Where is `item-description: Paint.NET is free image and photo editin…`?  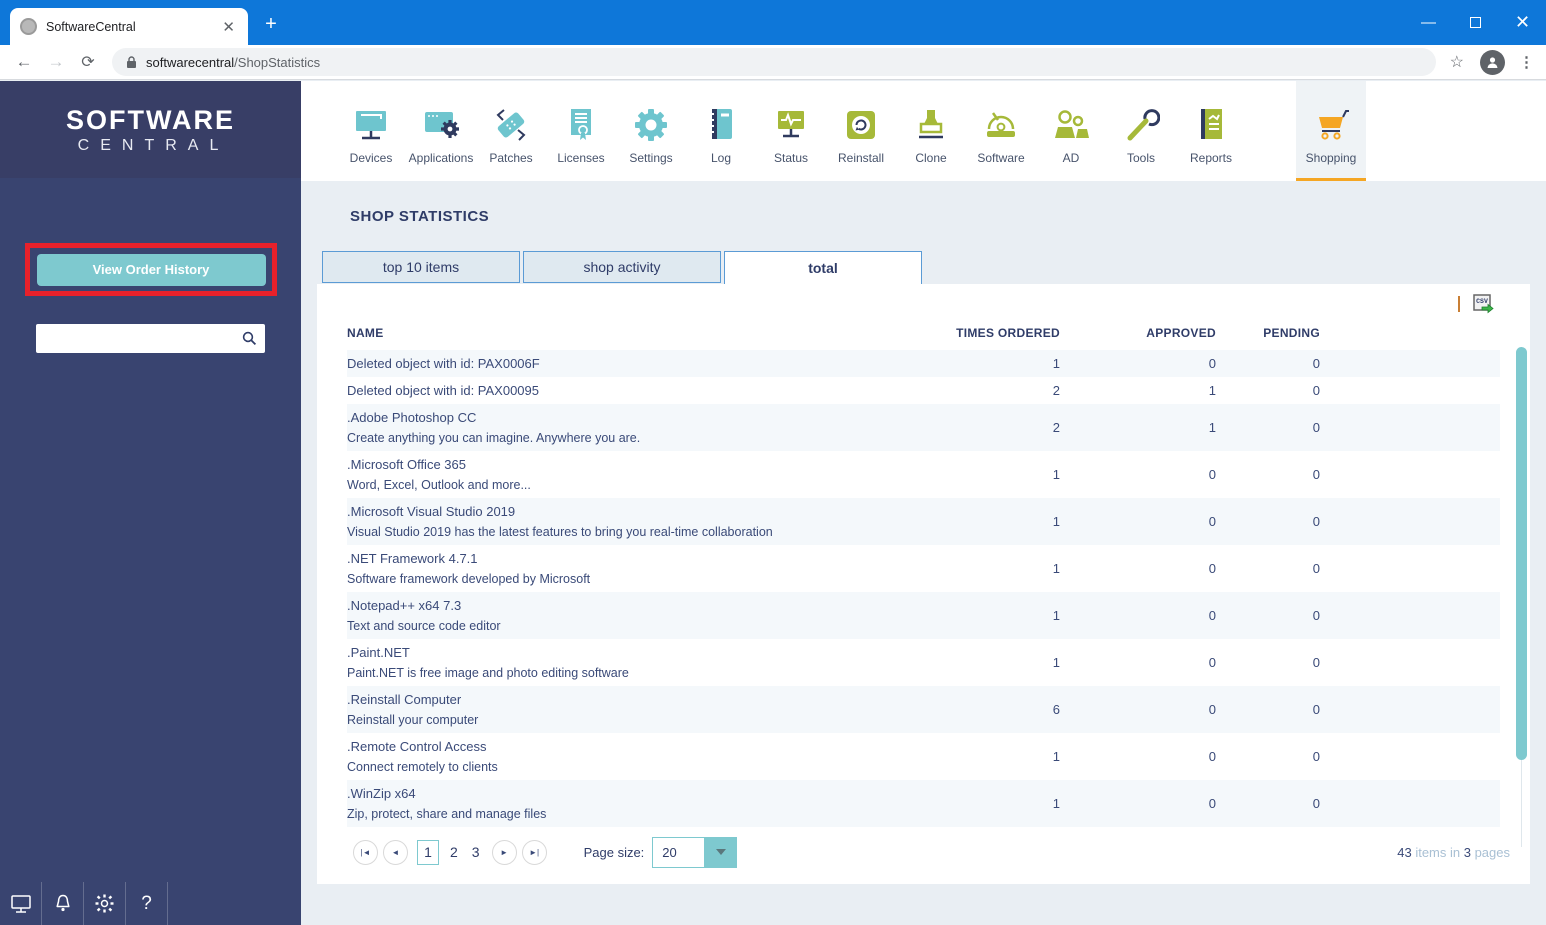 item-description: Paint.NET is free image and photo editin… is located at coordinates (488, 672).